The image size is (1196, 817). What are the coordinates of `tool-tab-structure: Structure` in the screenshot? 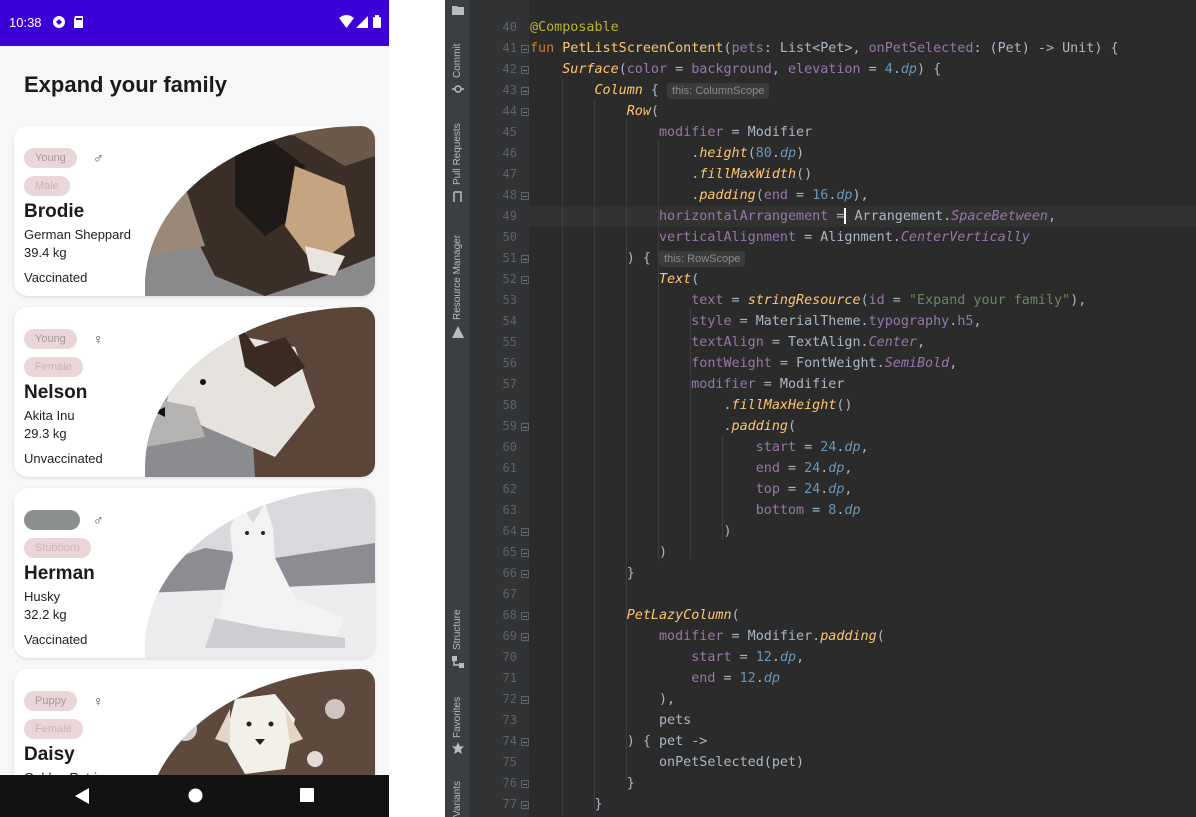 It's located at (458, 635).